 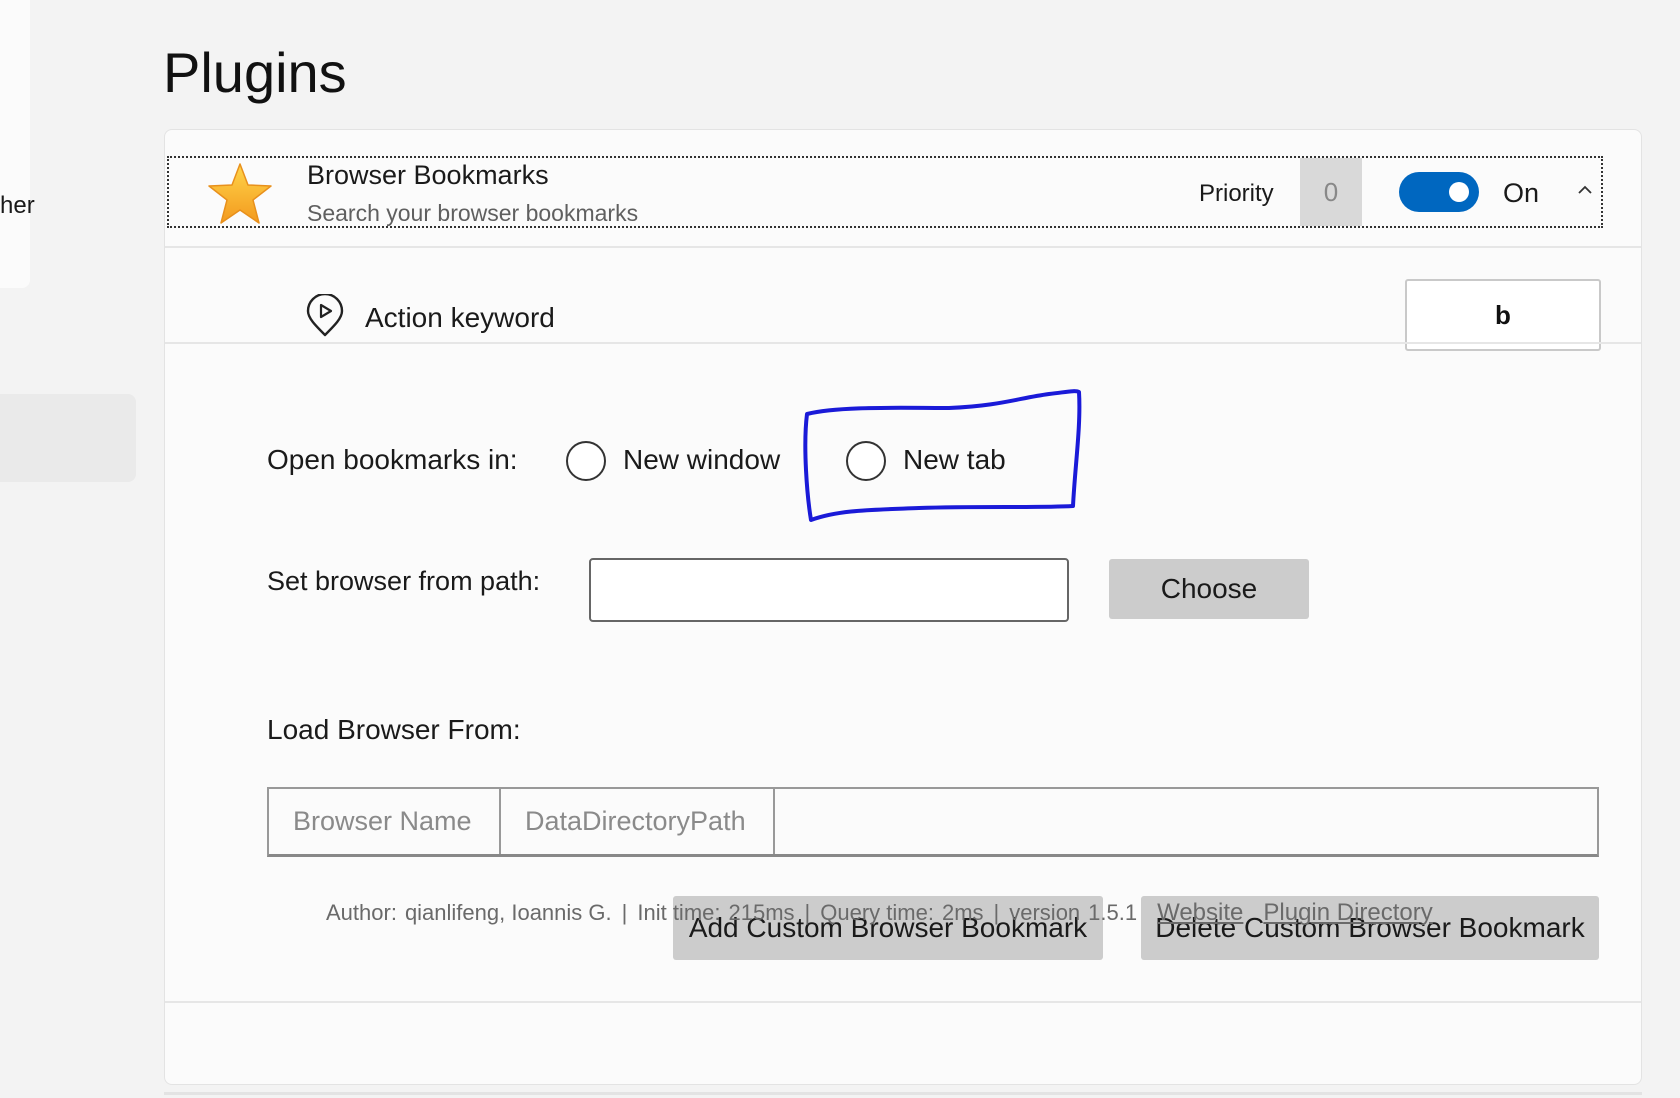 What do you see at coordinates (1521, 193) in the screenshot?
I see `toggle-state-label: On` at bounding box center [1521, 193].